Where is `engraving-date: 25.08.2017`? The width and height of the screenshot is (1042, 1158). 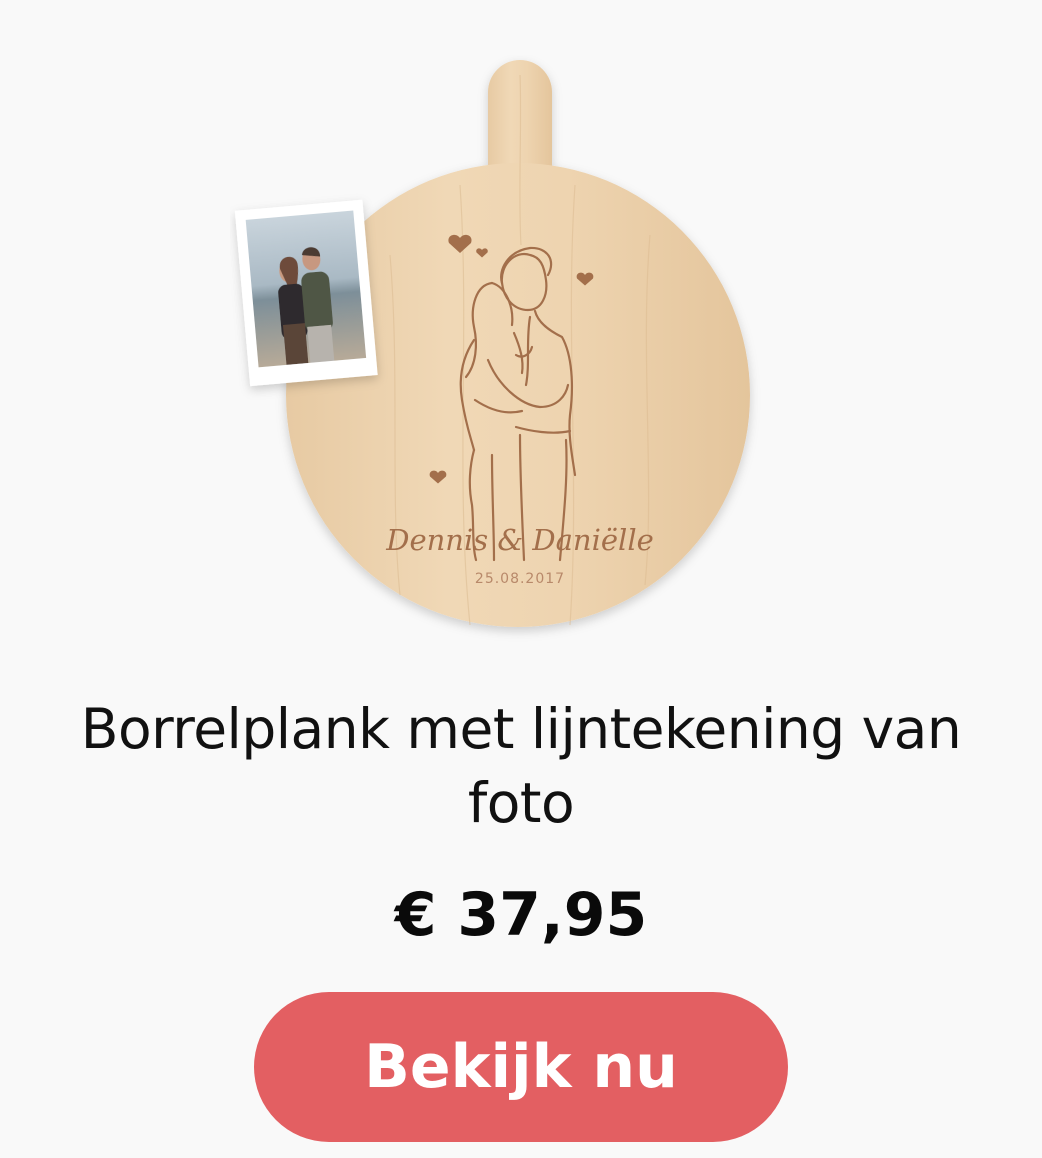
engraving-date: 25.08.2017 is located at coordinates (520, 579).